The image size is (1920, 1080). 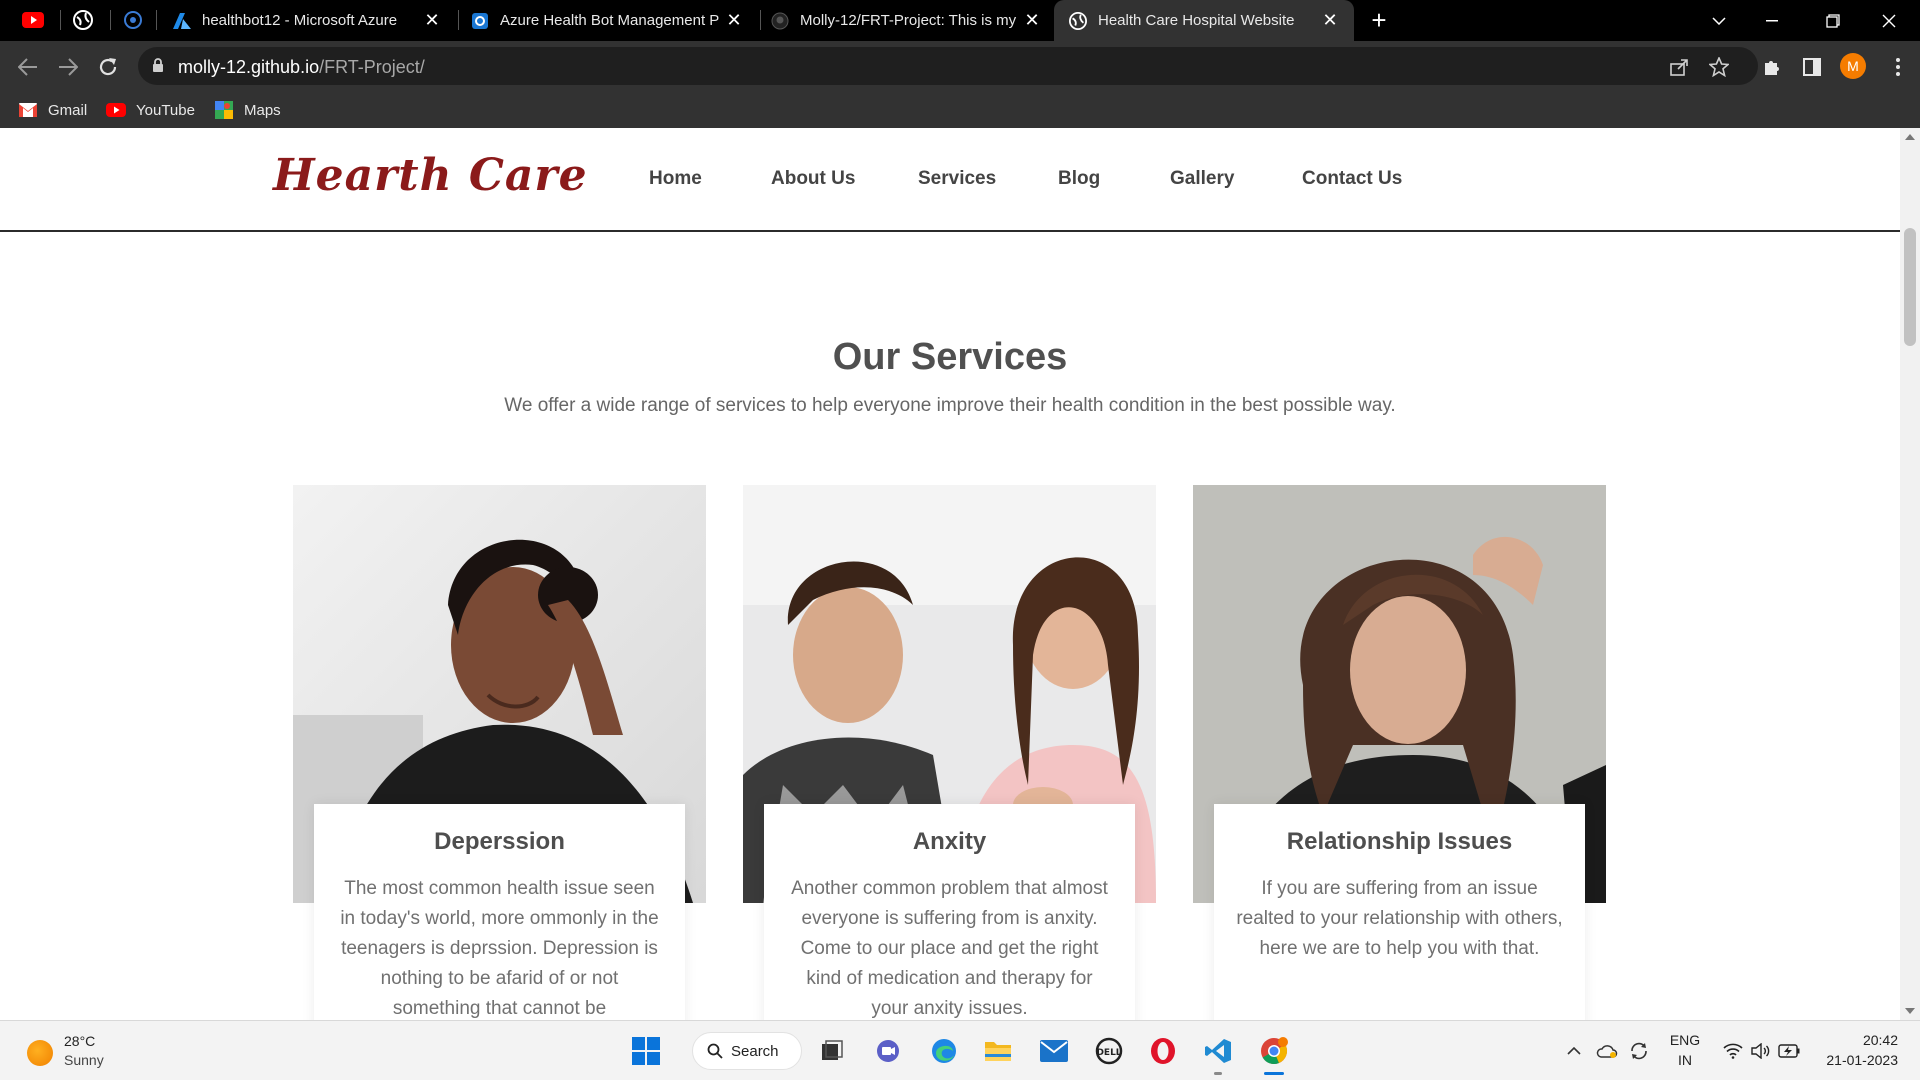 What do you see at coordinates (28, 110) in the screenshot?
I see `gmail-icon` at bounding box center [28, 110].